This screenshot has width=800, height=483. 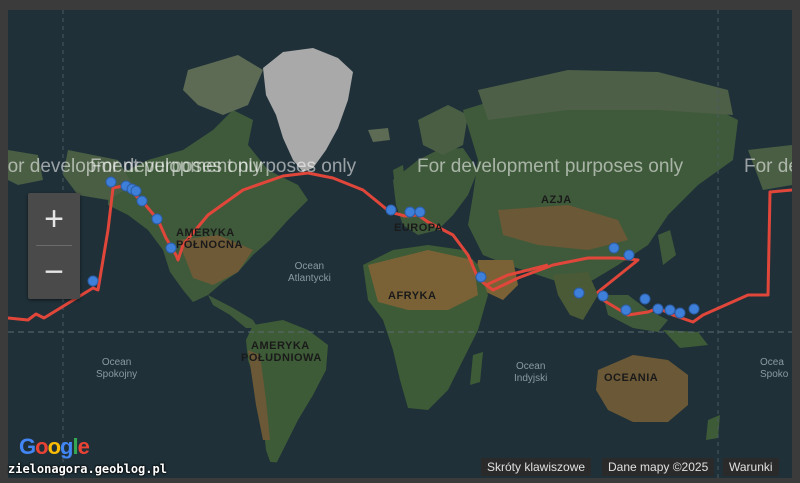 What do you see at coordinates (556, 200) in the screenshot?
I see `label-asia: AZJA` at bounding box center [556, 200].